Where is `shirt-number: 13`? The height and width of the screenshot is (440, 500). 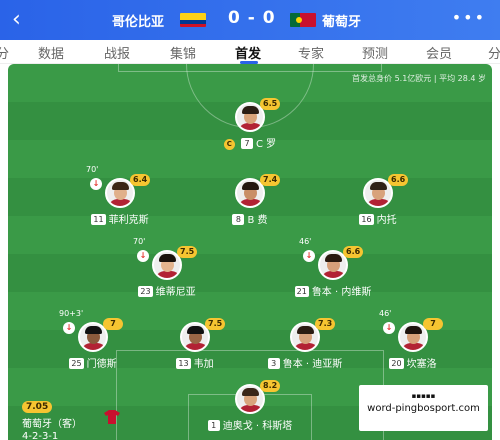
shirt-number: 13 is located at coordinates (183, 363).